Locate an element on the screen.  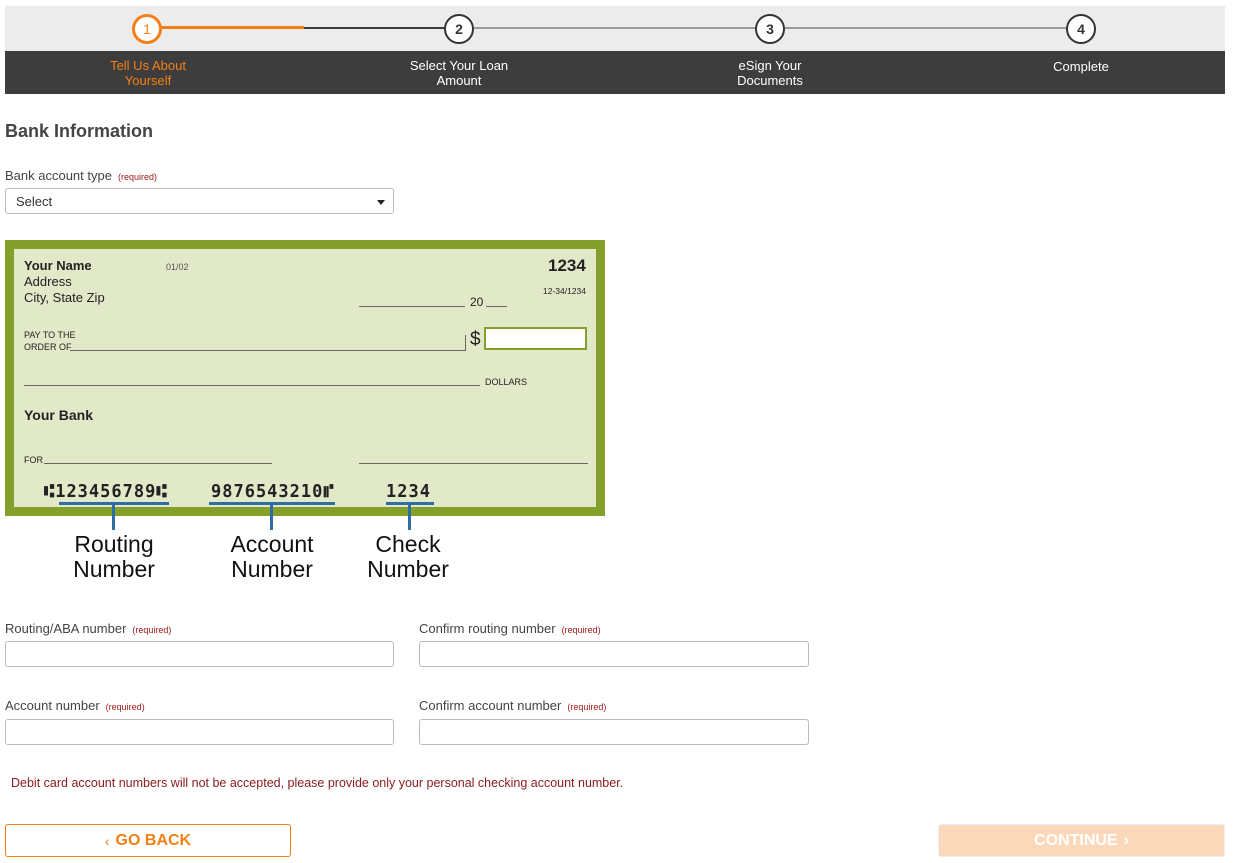
account-type-label: Bank account type (required) is located at coordinates (81, 175).